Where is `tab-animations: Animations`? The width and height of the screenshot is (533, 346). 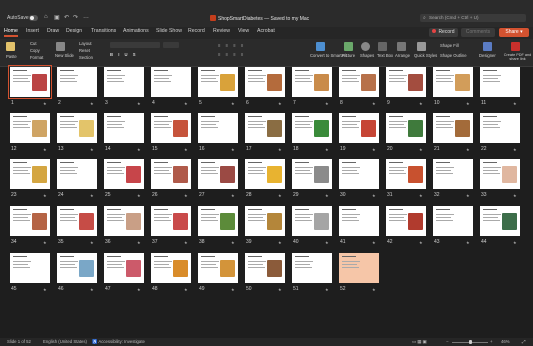 tab-animations: Animations is located at coordinates (136, 31).